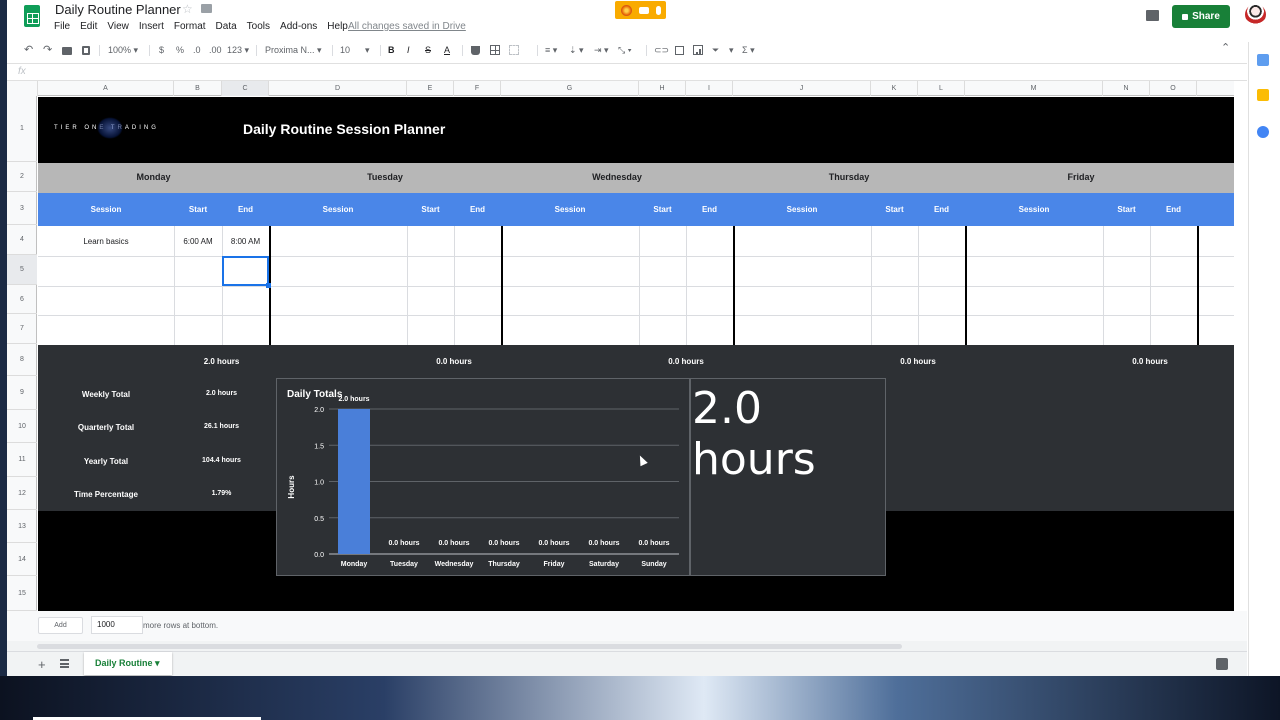 Image resolution: width=1280 pixels, height=720 pixels. I want to click on formula-bar: fx, so click(627, 72).